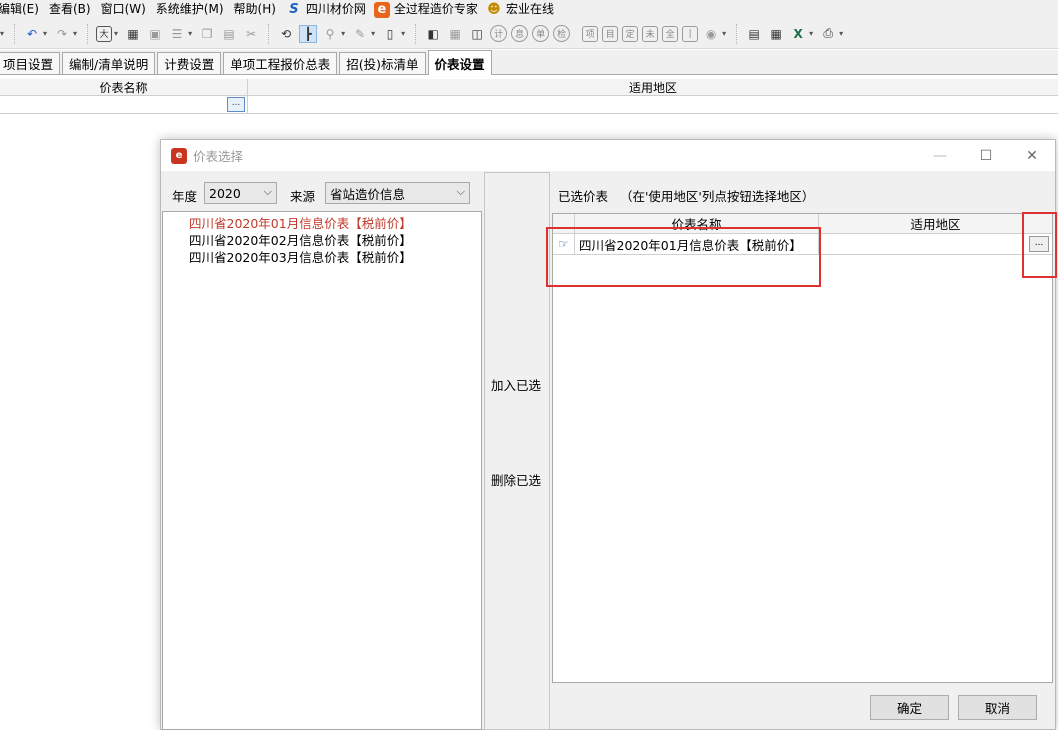 The width and height of the screenshot is (1058, 730). I want to click on menu-edit: 编辑(E), so click(22, 9).